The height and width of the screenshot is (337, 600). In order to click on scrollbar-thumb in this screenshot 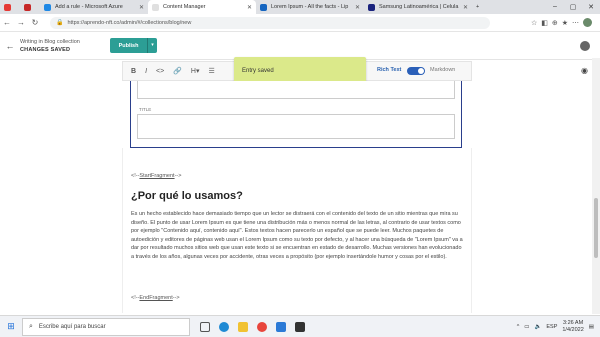, I will do `click(596, 228)`.